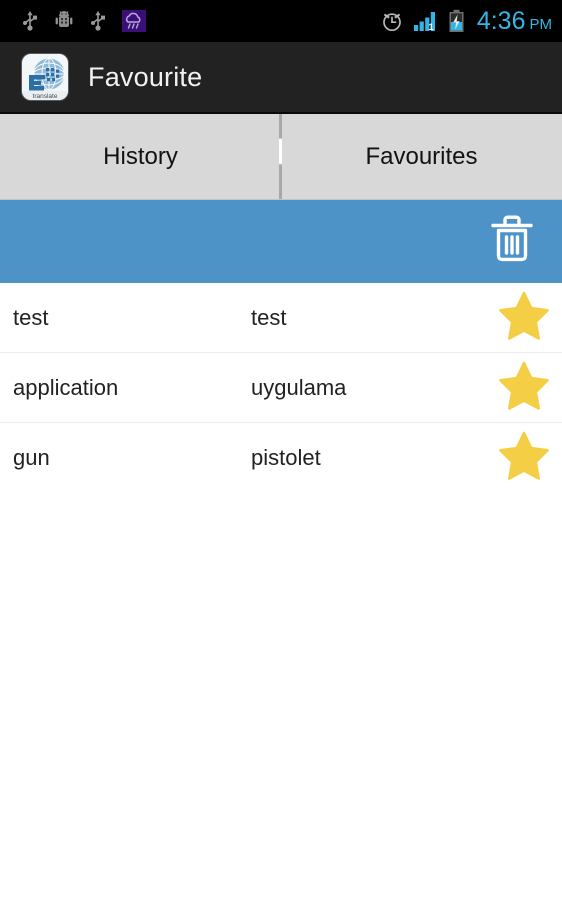  Describe the element at coordinates (64, 21) in the screenshot. I see `android-debug-icon` at that location.